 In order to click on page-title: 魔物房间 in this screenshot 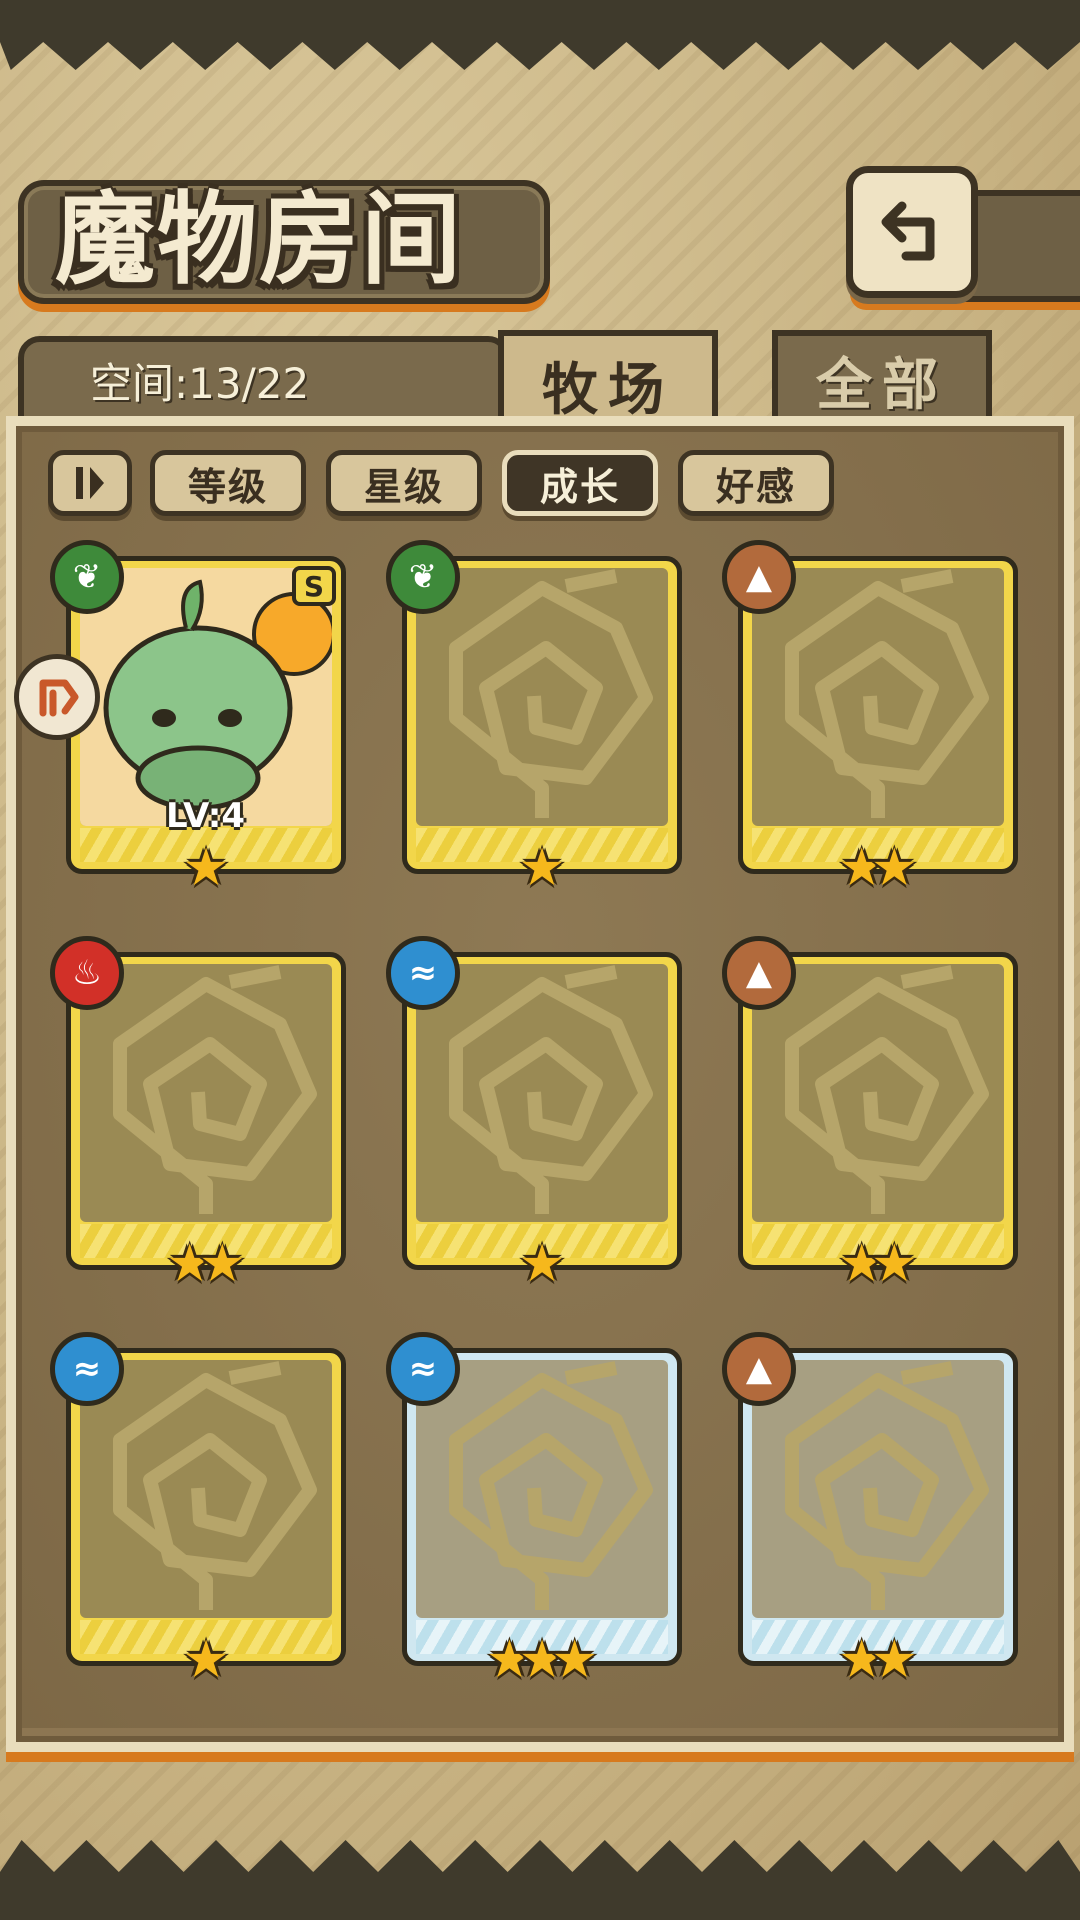, I will do `click(259, 239)`.